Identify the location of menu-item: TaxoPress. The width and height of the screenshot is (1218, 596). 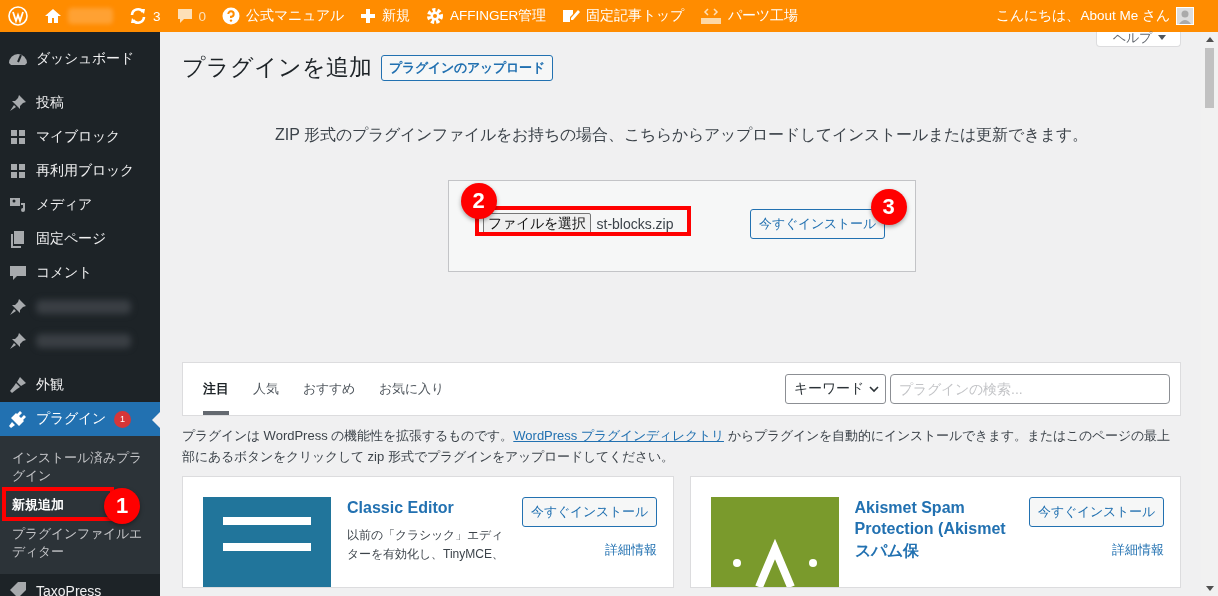
(80, 584).